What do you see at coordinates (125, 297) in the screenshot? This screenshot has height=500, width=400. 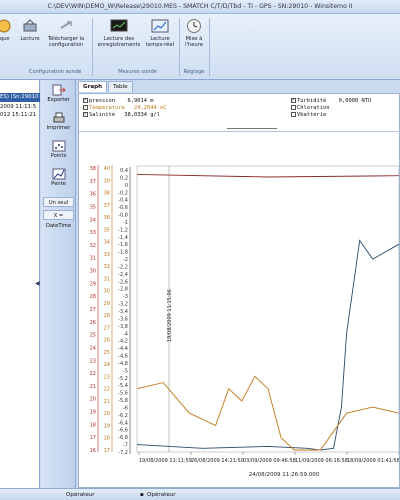 I see `chart-y-tick-label: -3` at bounding box center [125, 297].